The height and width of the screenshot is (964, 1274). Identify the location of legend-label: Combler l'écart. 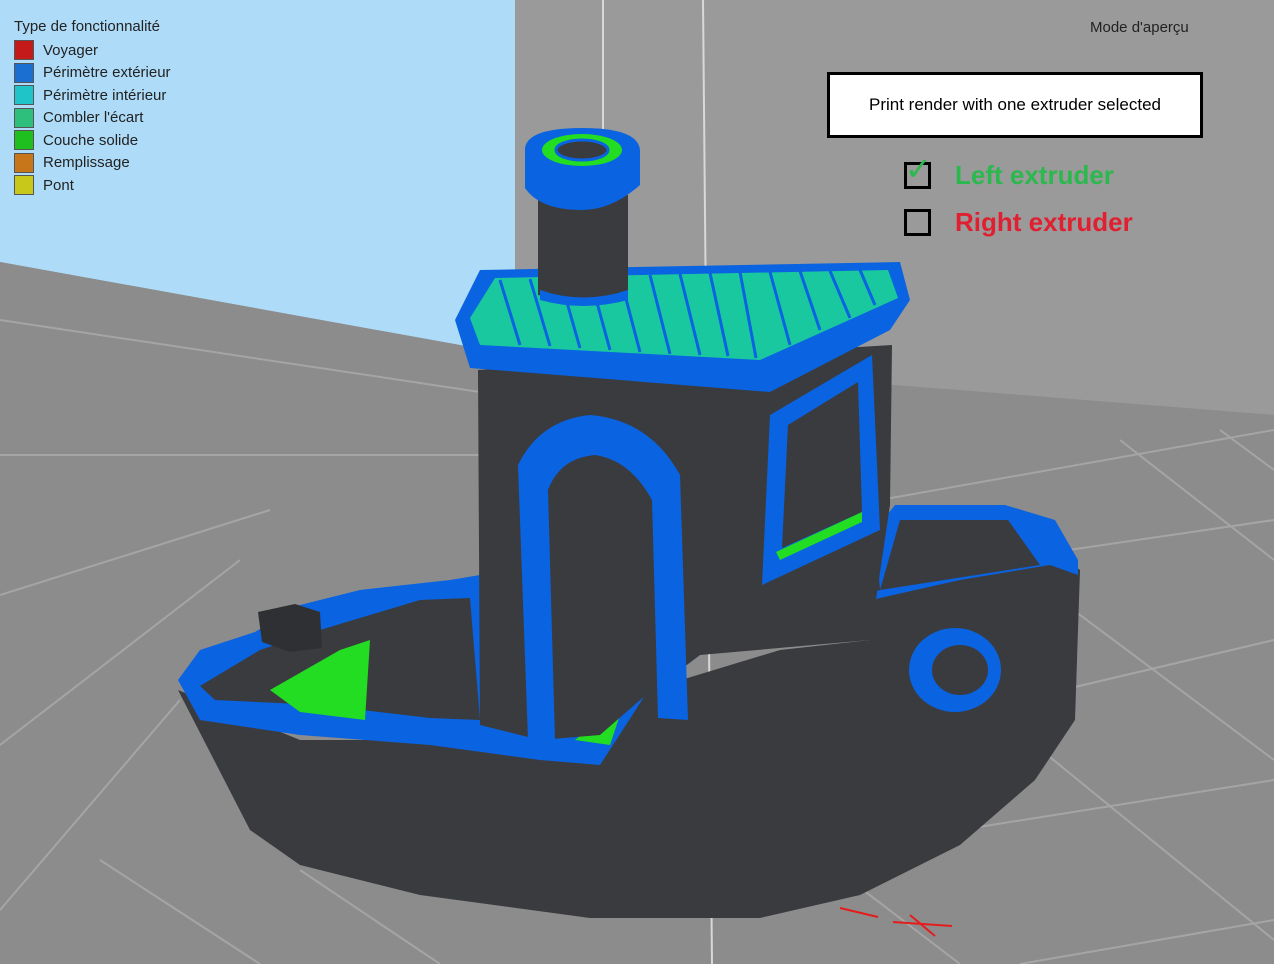
(93, 118).